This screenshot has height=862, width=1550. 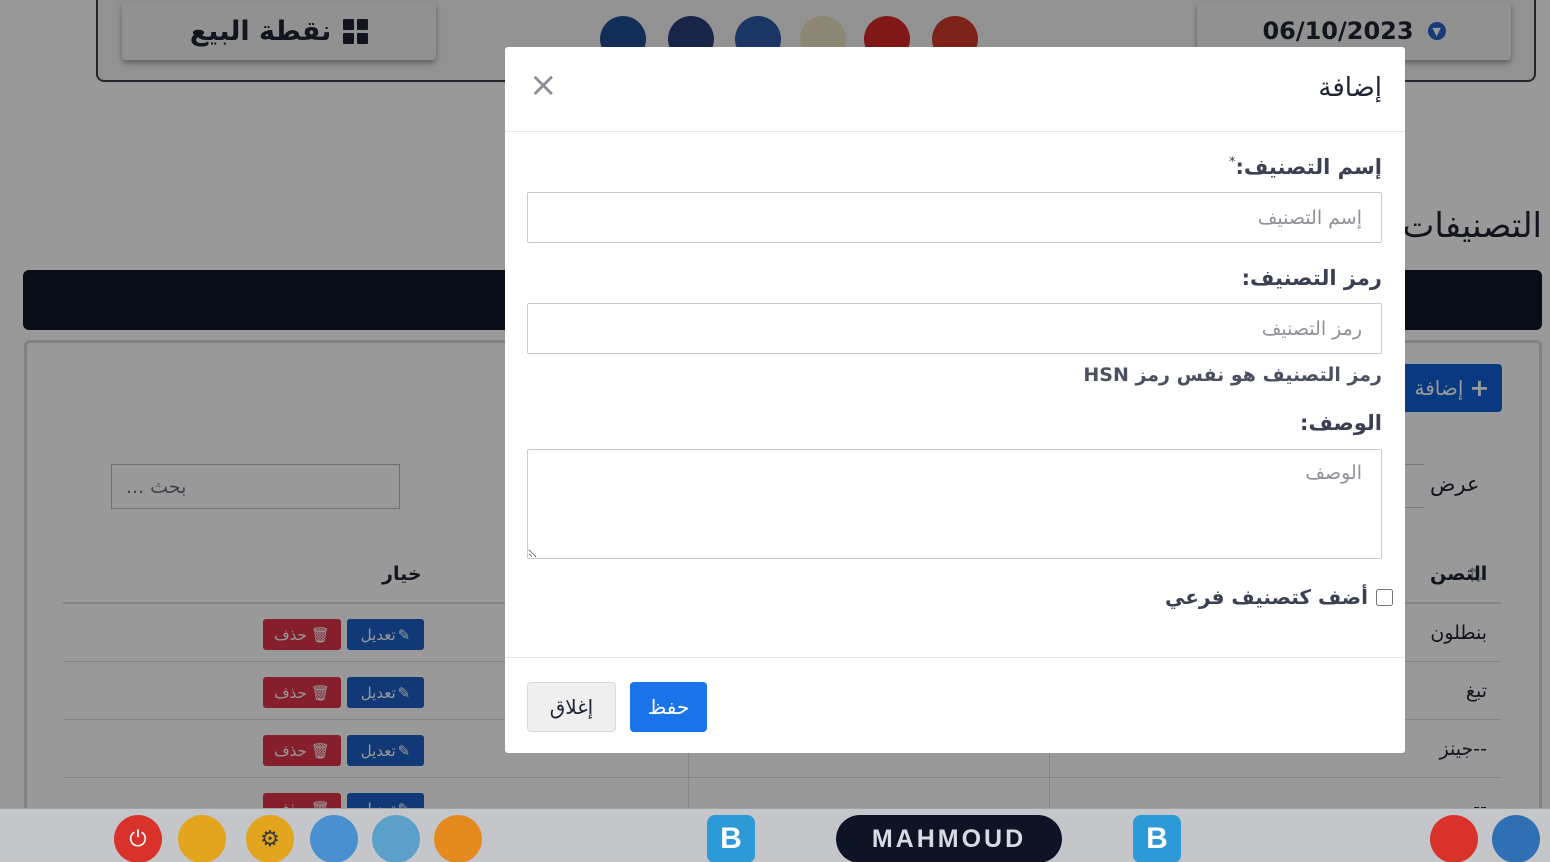 I want to click on subcategory-label: أضف كتصنيف فرعي, so click(x=1266, y=597).